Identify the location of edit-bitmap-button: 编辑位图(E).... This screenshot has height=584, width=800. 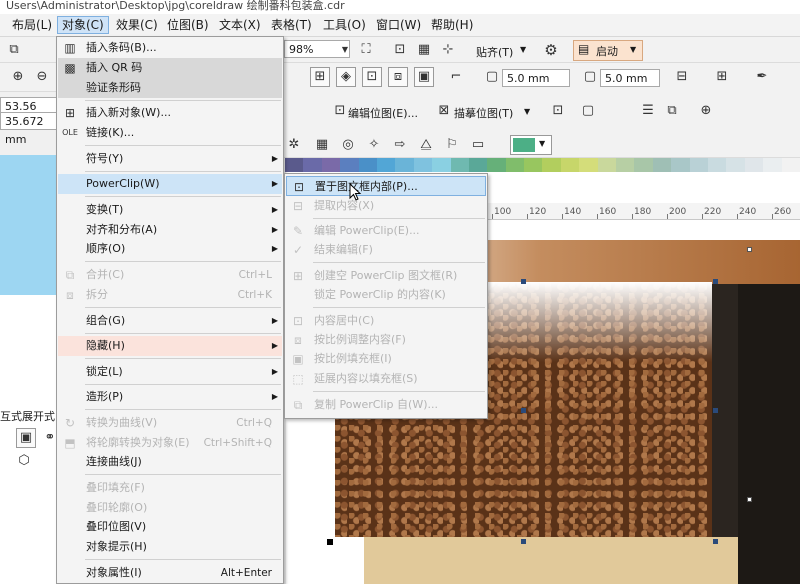
(383, 113).